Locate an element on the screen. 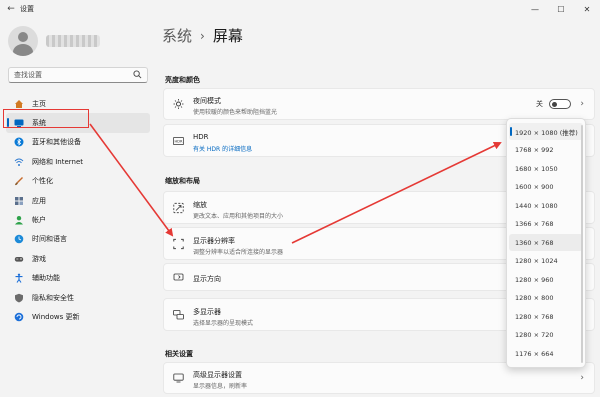  resolution-subtitle: 调整分辨率以适合所连接的显示器 is located at coordinates (238, 252).